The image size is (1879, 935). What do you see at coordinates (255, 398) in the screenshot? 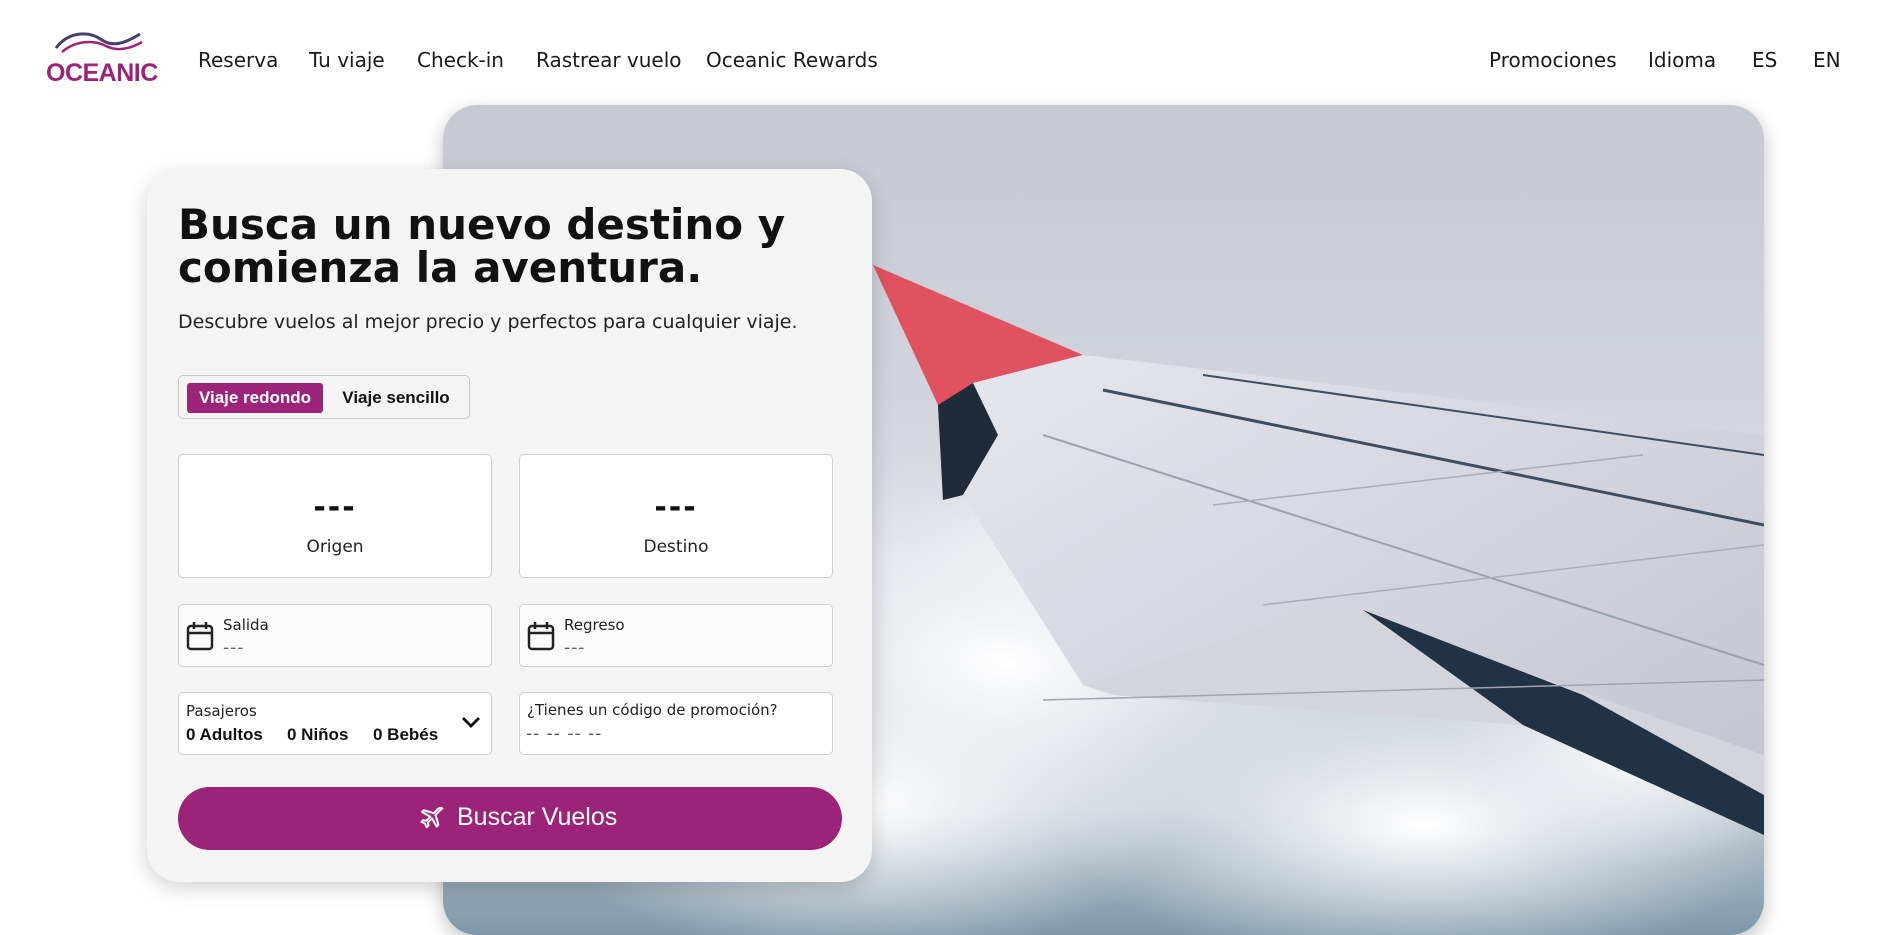
I see `trip-round-button: Viaje redondo` at bounding box center [255, 398].